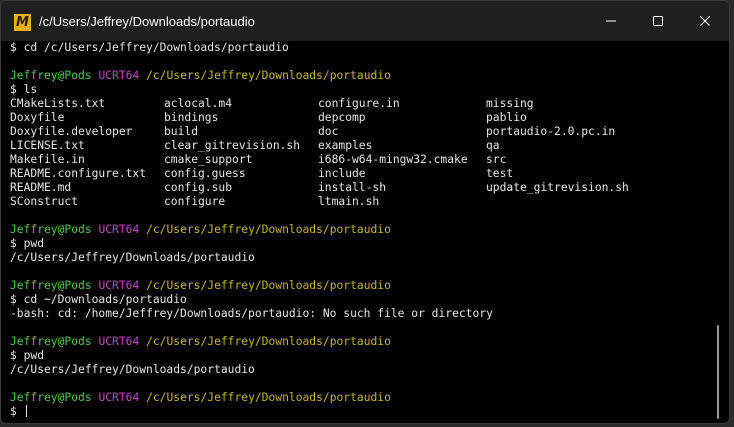  Describe the element at coordinates (208, 159) in the screenshot. I see `ls-entry: cmake_support` at that location.